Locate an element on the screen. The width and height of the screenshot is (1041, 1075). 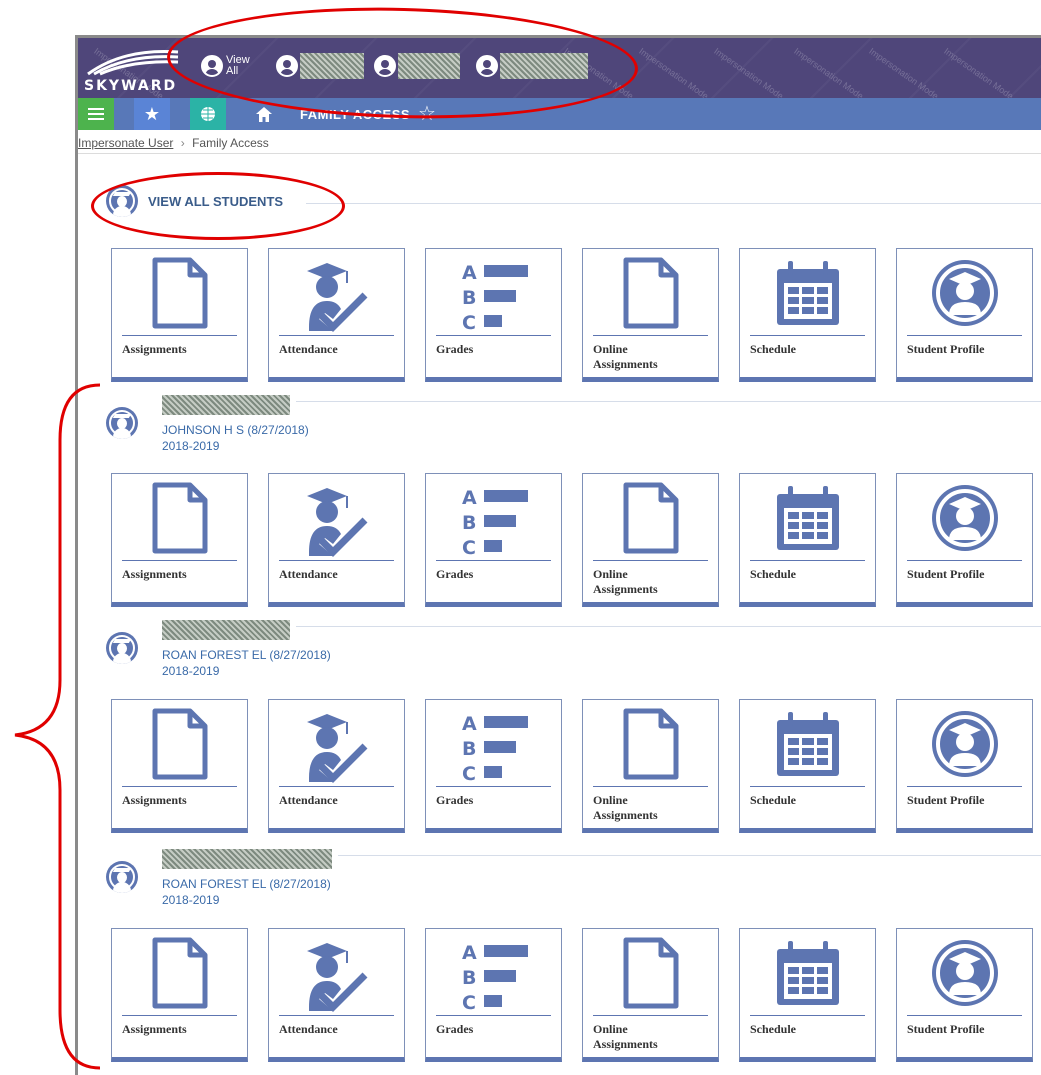
page-title: FAMILY ACCESS is located at coordinates (355, 114).